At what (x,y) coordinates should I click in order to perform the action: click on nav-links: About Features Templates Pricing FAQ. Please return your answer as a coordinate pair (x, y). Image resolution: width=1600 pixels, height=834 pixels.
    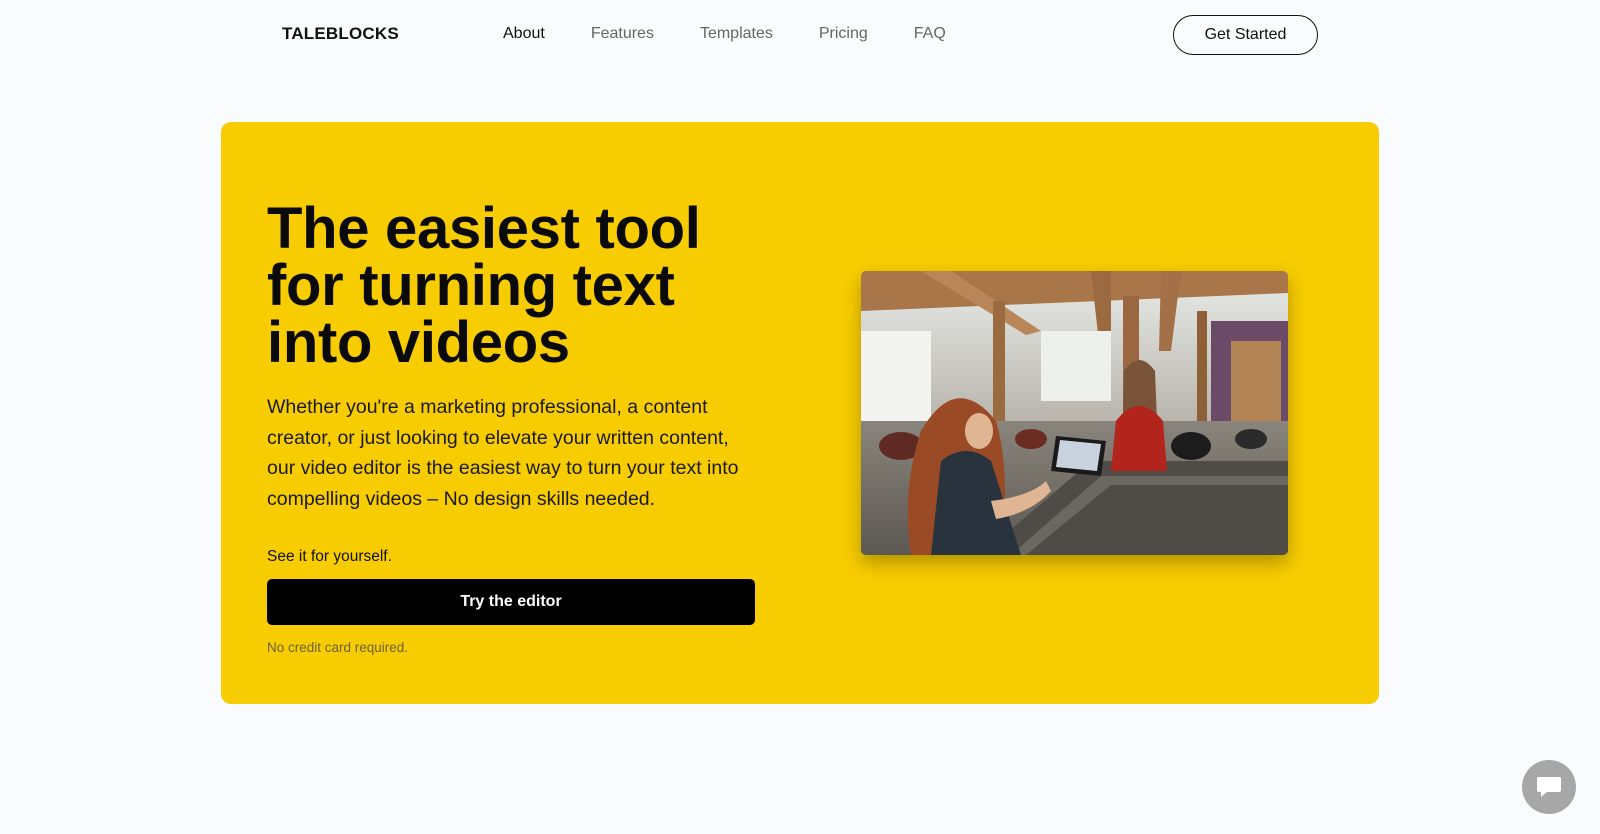
    Looking at the image, I should click on (747, 34).